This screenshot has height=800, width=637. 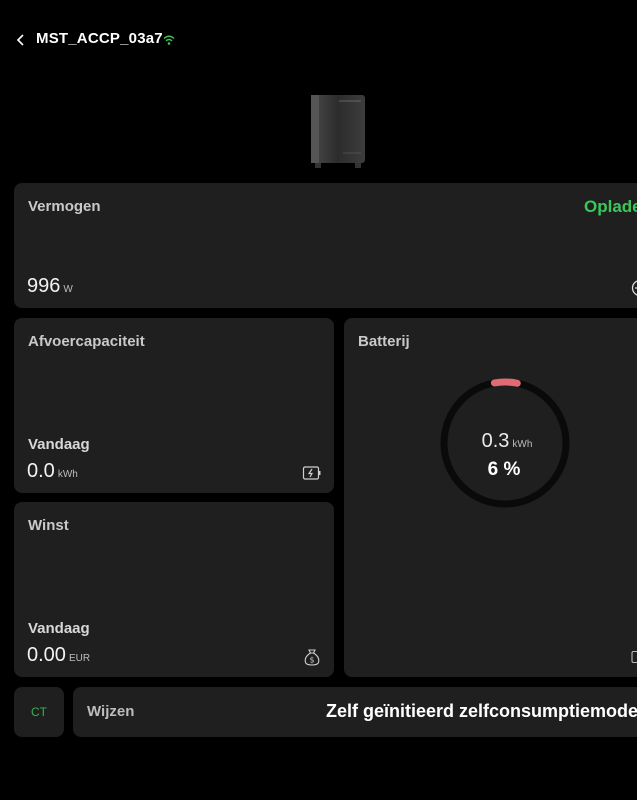 What do you see at coordinates (48, 525) in the screenshot?
I see `profit-title: Winst` at bounding box center [48, 525].